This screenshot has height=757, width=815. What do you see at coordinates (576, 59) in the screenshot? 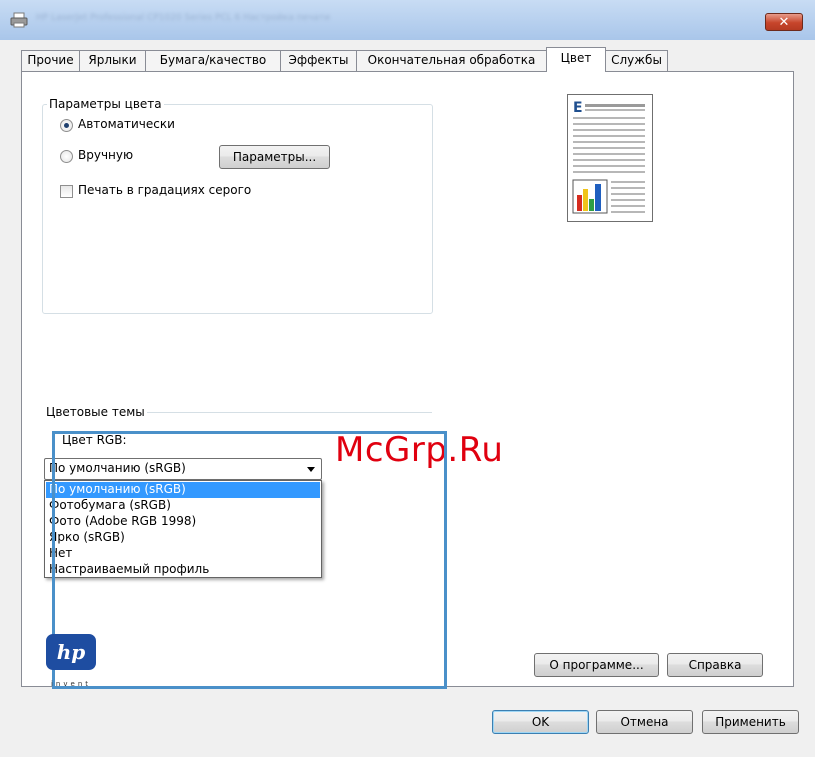
I see `tab-color: Цвет` at bounding box center [576, 59].